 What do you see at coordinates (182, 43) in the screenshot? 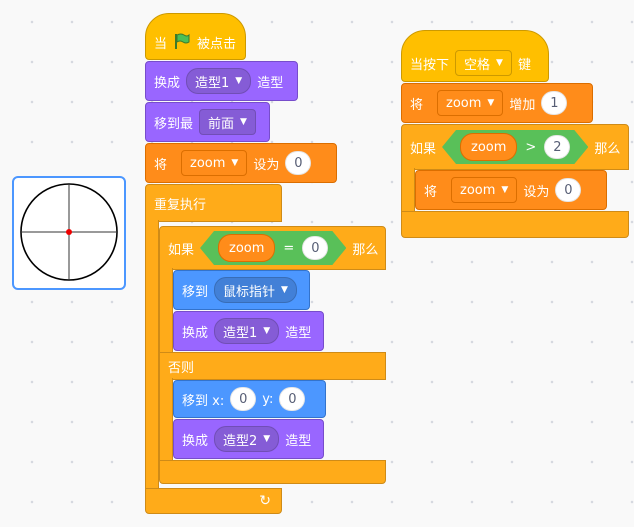
I see `green-flag-icon` at bounding box center [182, 43].